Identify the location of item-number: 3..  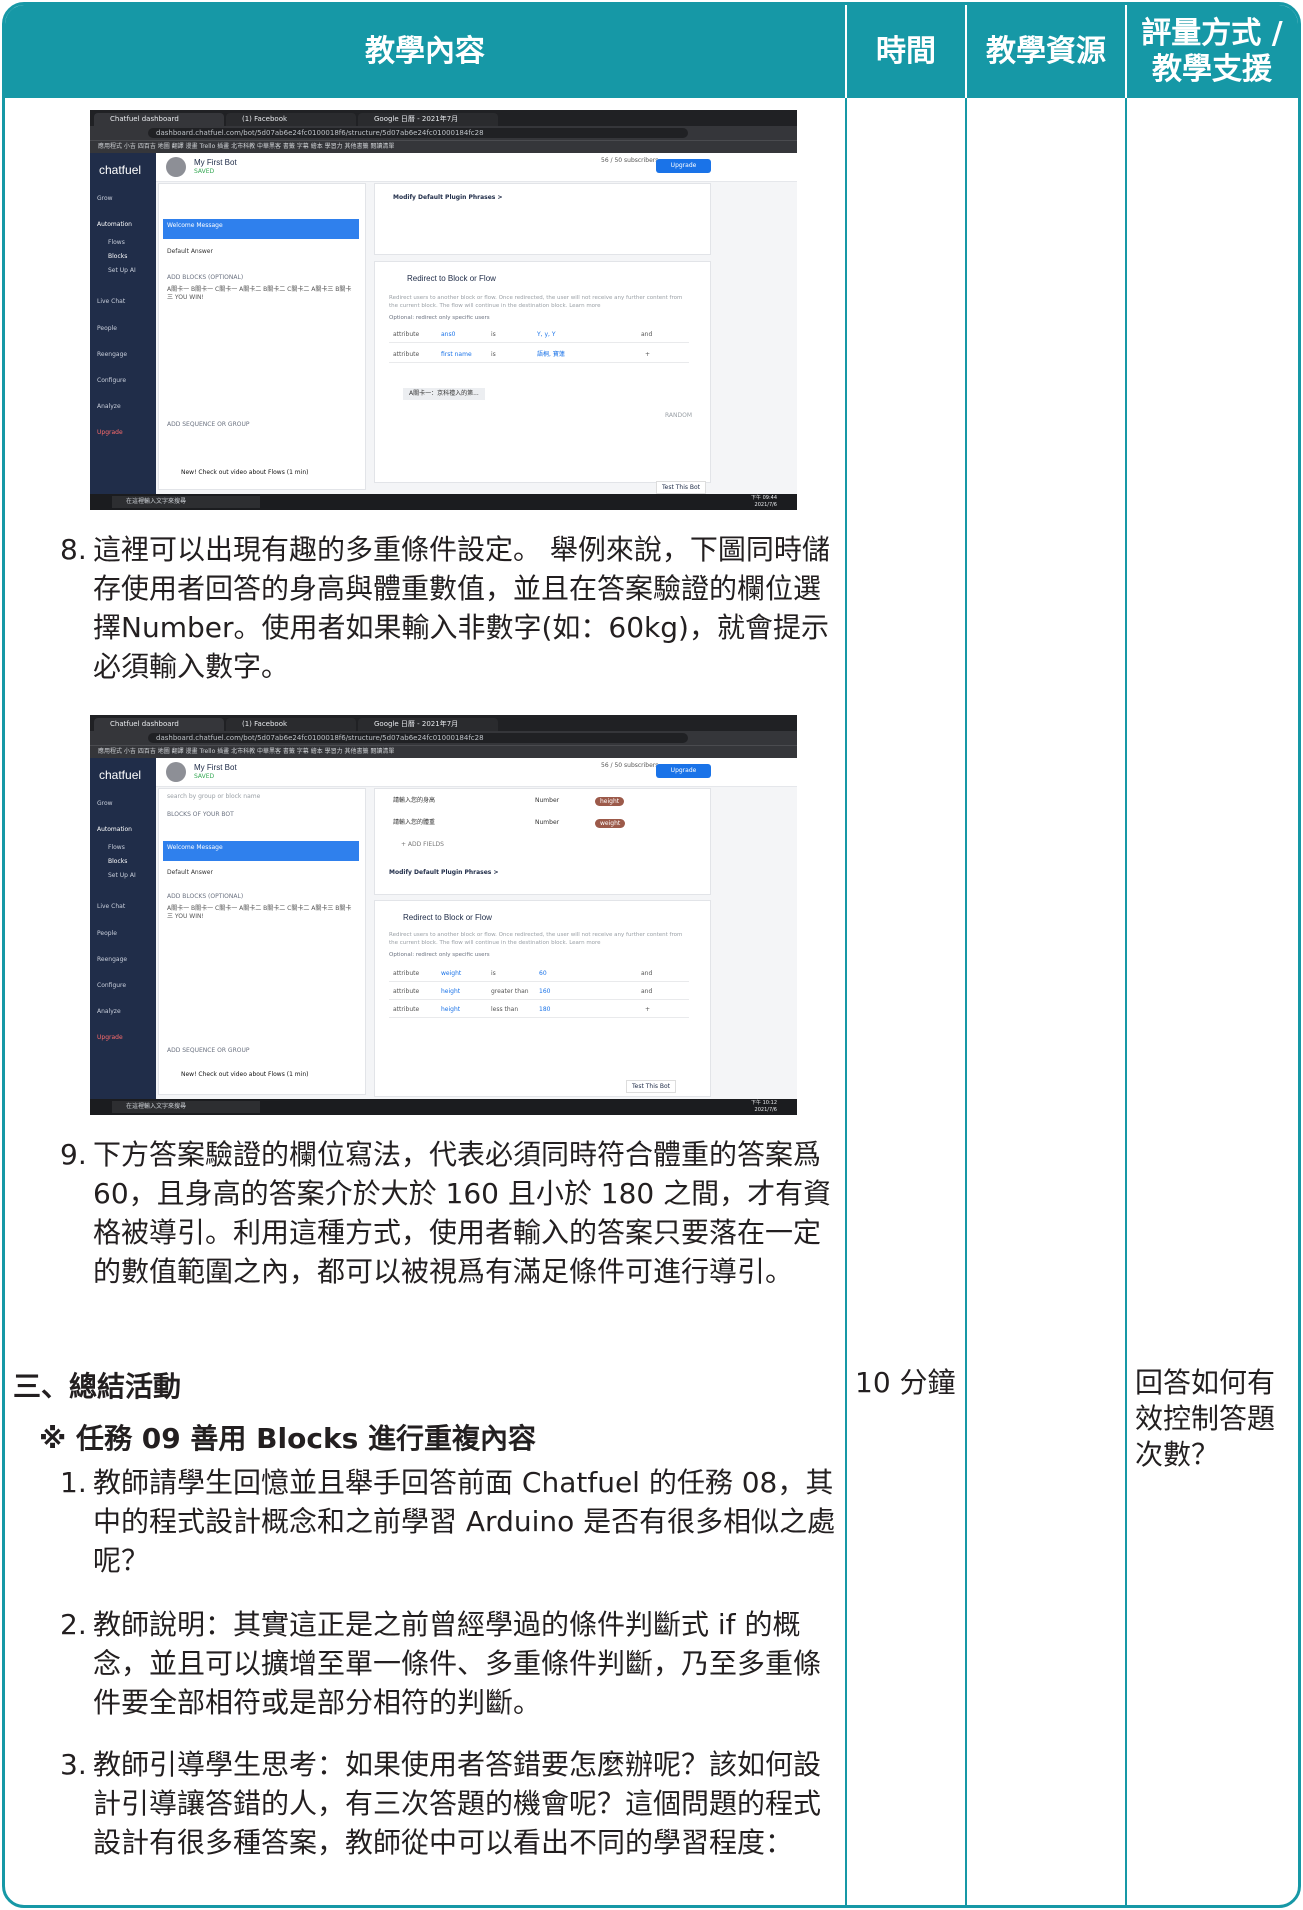
(73, 1764).